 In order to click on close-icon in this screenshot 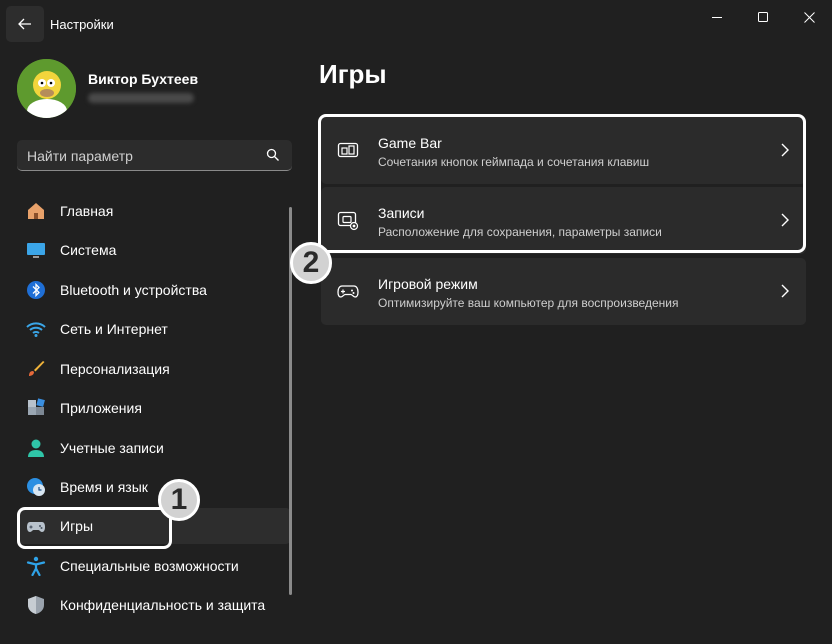, I will do `click(809, 17)`.